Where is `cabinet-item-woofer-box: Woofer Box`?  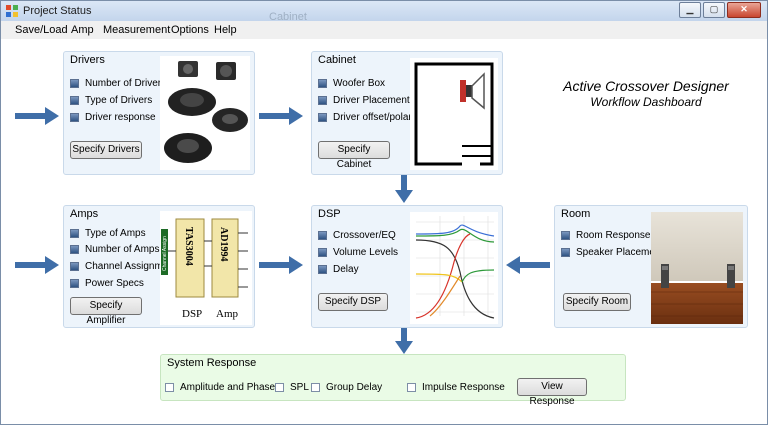 cabinet-item-woofer-box: Woofer Box is located at coordinates (351, 83).